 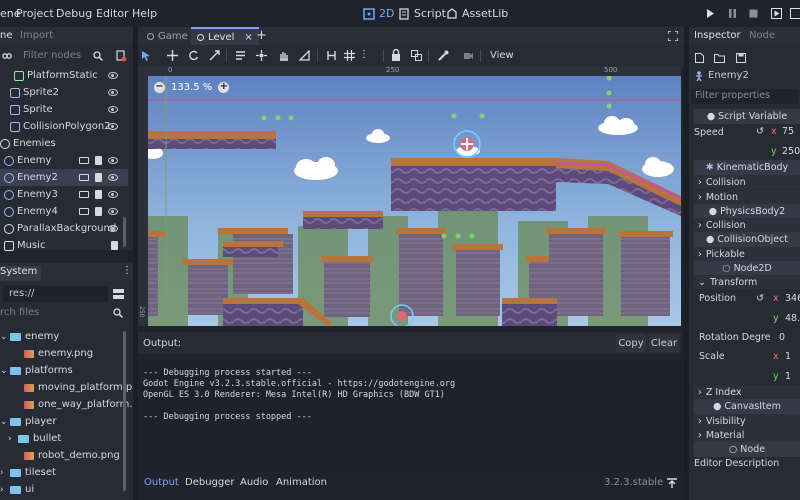 I want to click on group-z-index: › Z Index, so click(x=747, y=392).